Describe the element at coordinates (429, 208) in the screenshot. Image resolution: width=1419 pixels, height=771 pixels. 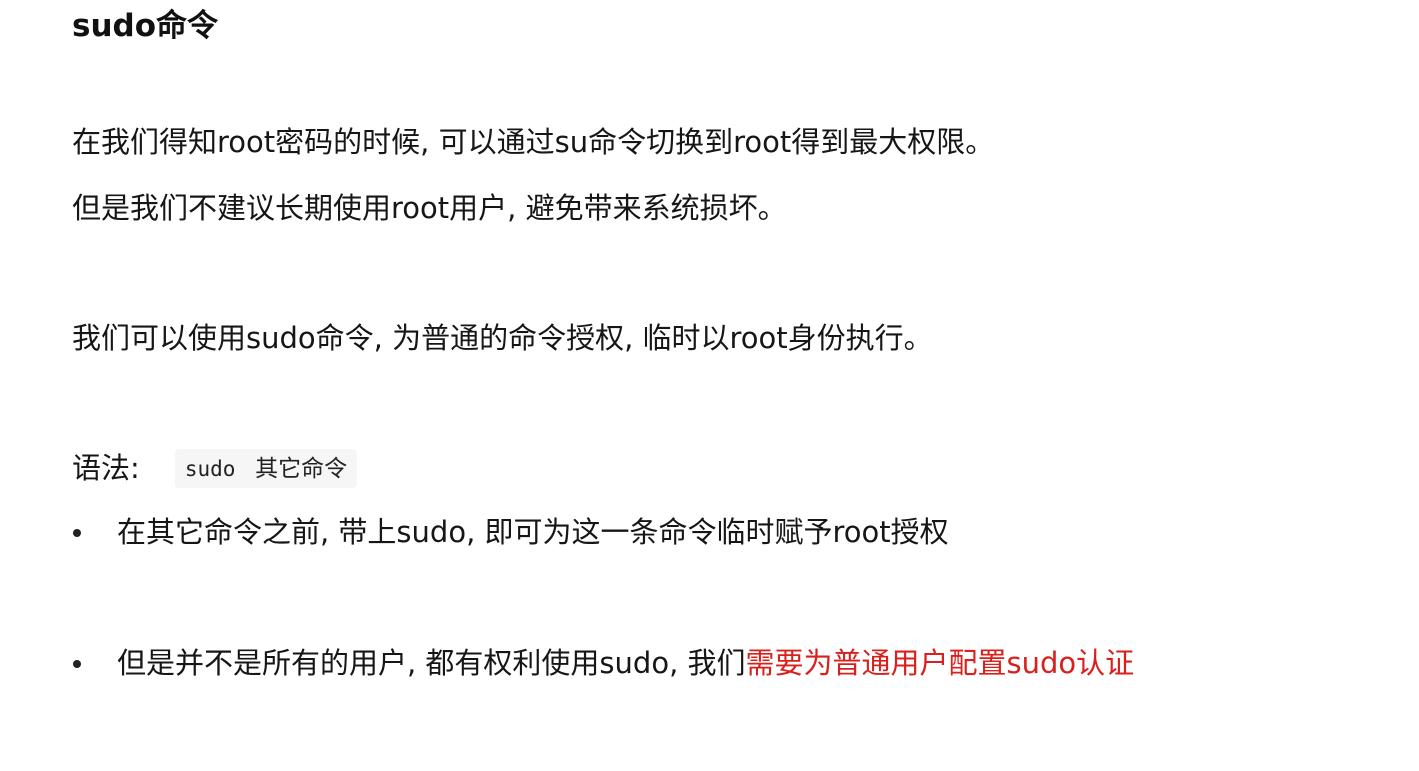
I see `paragraph-root-warning: 但是我们不建议长期使用root用户, 避免带来系统损坏。` at that location.